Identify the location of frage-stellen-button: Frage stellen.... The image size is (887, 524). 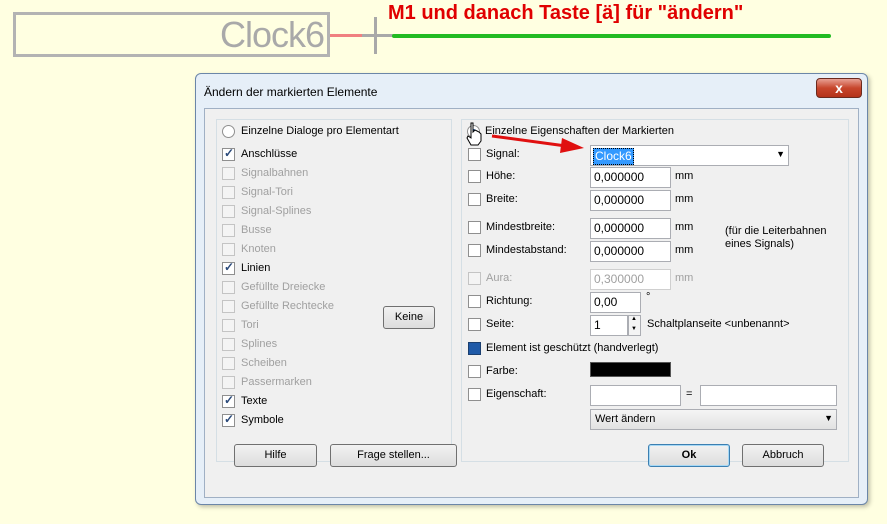
(393, 455).